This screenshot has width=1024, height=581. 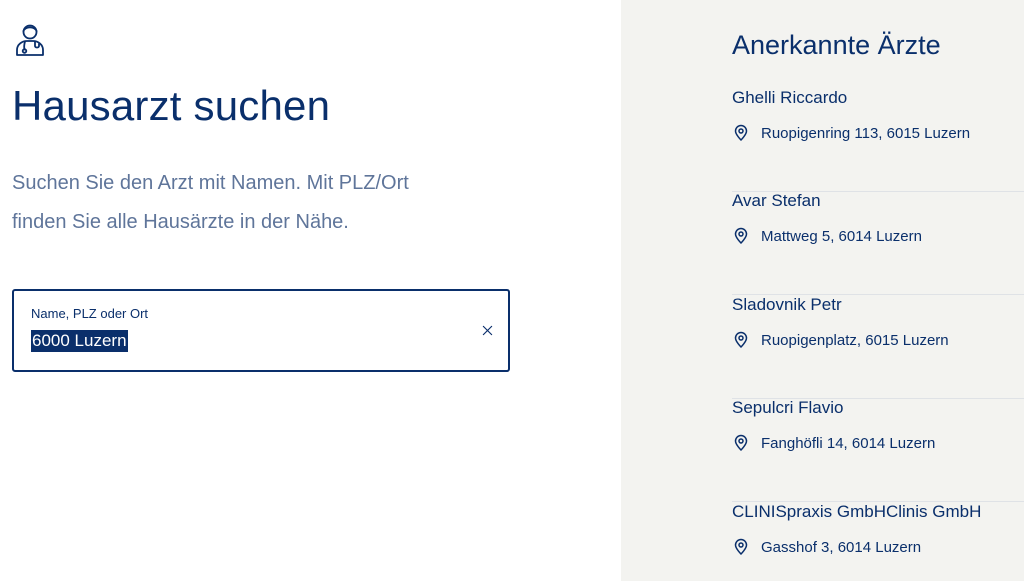 I want to click on result-address-row: Fanghöfli 14, 6014 Luzern, so click(x=833, y=443).